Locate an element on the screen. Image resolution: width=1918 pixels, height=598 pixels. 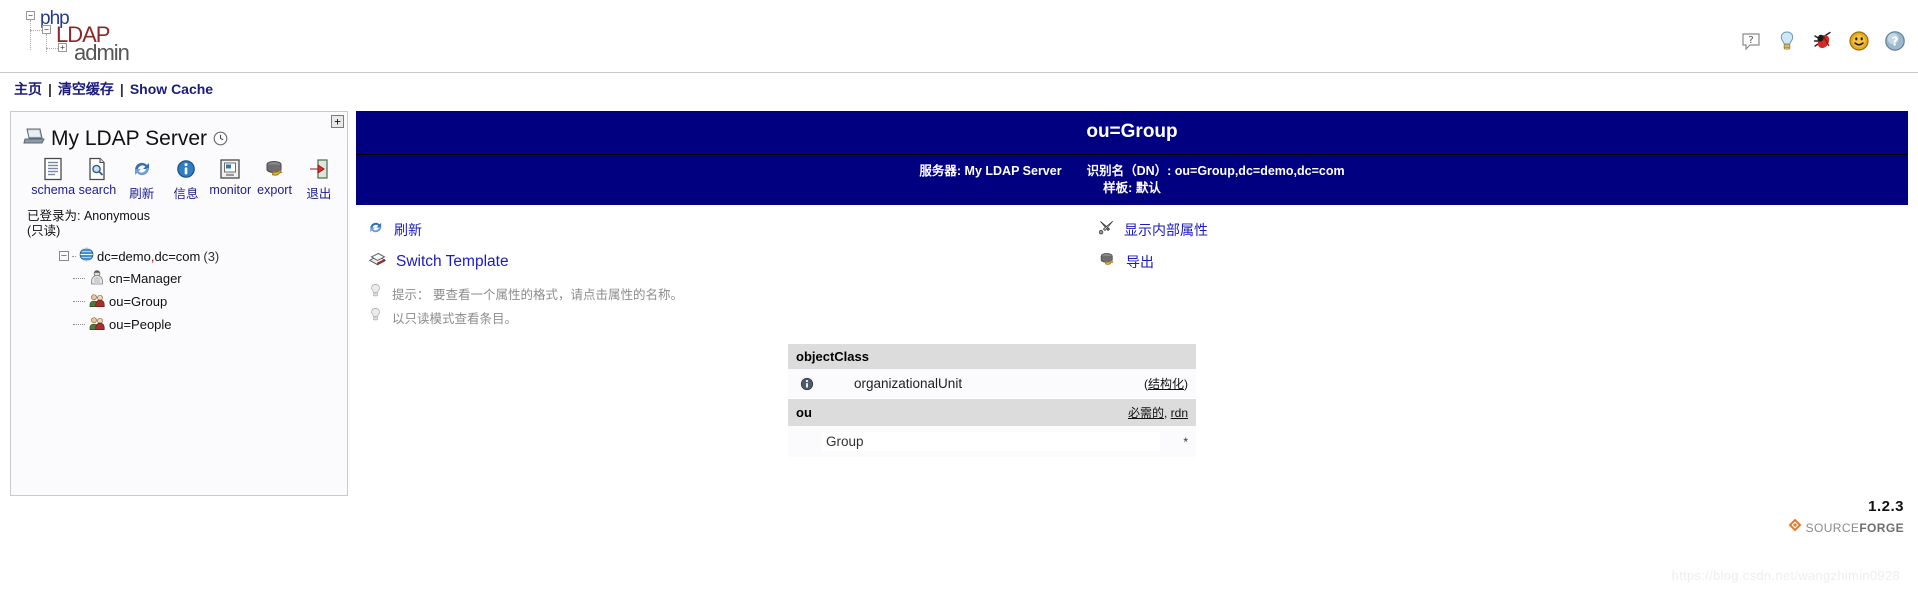
action-show-internal-attributes: 显示内部属性 is located at coordinates (1153, 230).